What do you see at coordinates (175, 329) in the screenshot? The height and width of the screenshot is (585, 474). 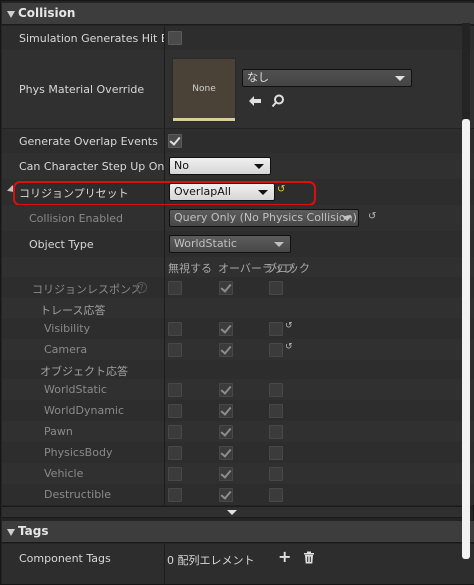 I see `visibility-ignore-checkbox` at bounding box center [175, 329].